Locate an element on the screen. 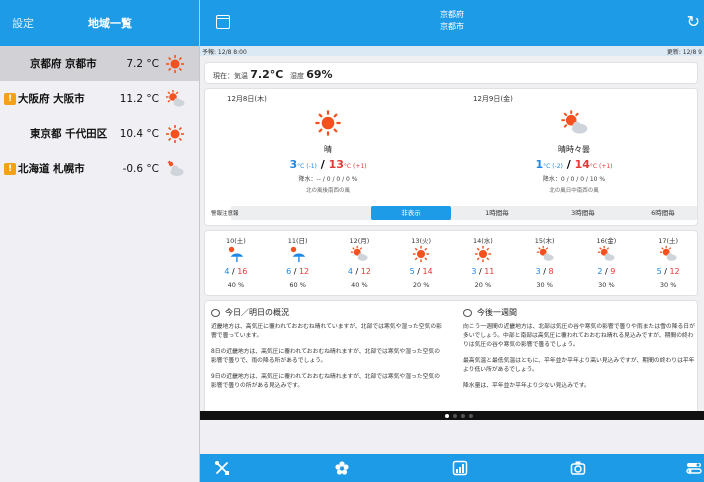 This screenshot has width=704, height=482. tools-icon is located at coordinates (222, 468).